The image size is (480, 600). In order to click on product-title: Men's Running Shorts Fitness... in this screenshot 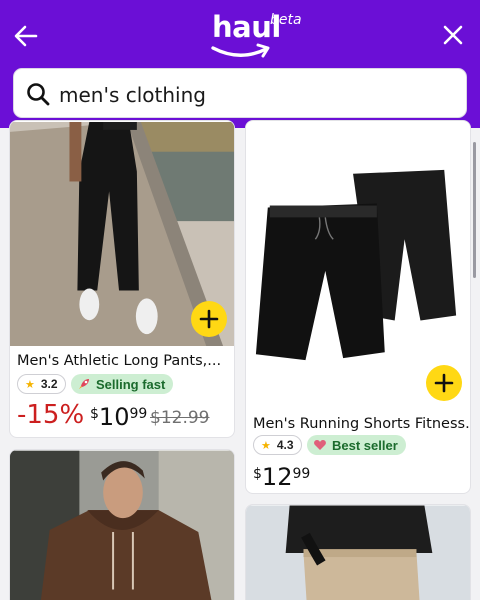, I will do `click(361, 424)`.